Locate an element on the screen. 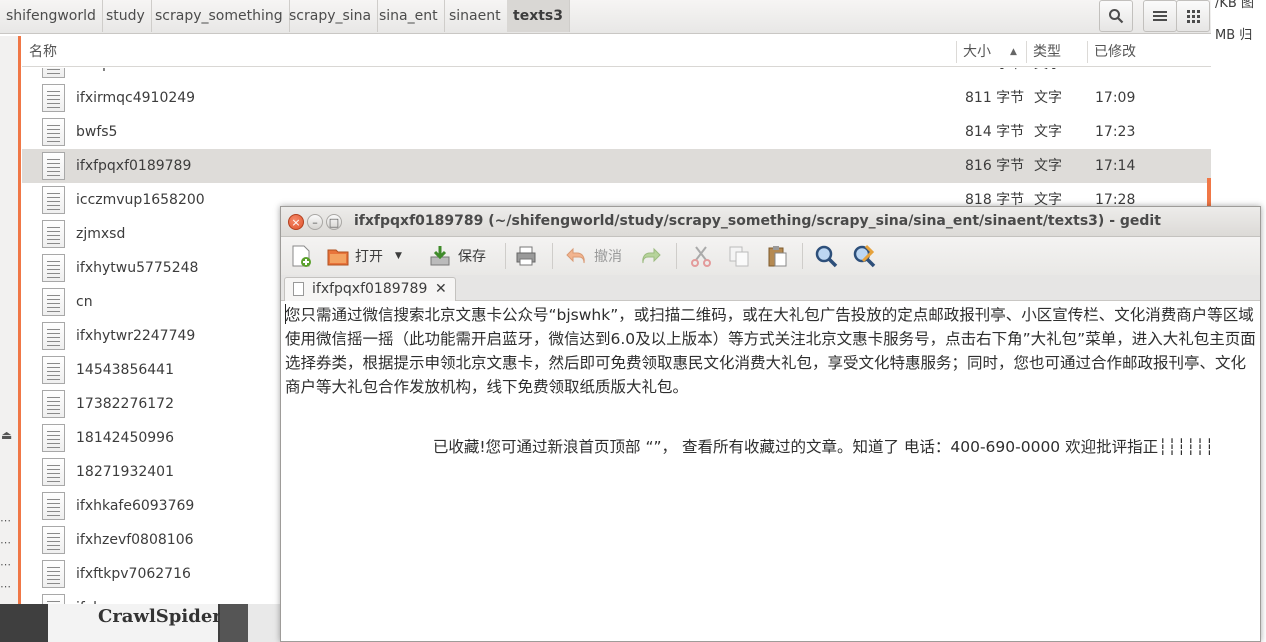 The height and width of the screenshot is (642, 1266). find-icon is located at coordinates (826, 256).